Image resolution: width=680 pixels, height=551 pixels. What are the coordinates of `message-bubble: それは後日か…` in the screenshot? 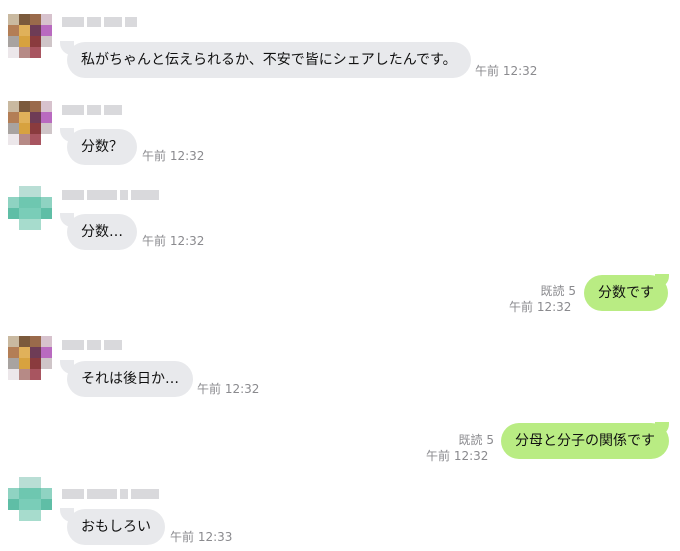 It's located at (130, 379).